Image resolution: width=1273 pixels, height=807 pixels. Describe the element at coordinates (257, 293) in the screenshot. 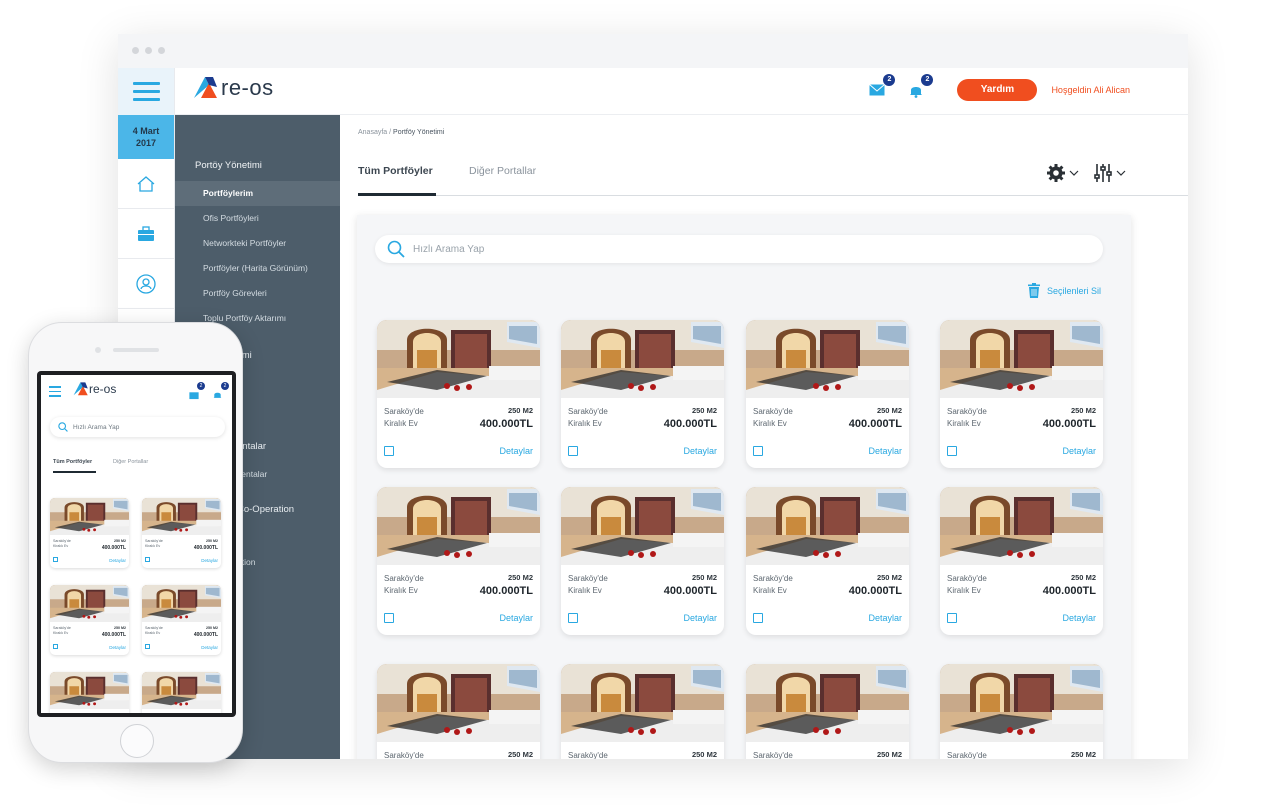

I see `nav-item-gorevler: Portföy Görevleri` at that location.